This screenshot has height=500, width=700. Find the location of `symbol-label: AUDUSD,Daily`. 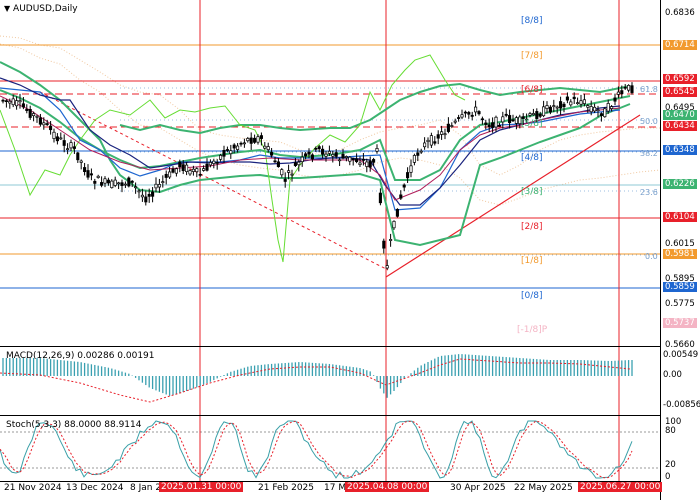

symbol-label: AUDUSD,Daily is located at coordinates (45, 9).